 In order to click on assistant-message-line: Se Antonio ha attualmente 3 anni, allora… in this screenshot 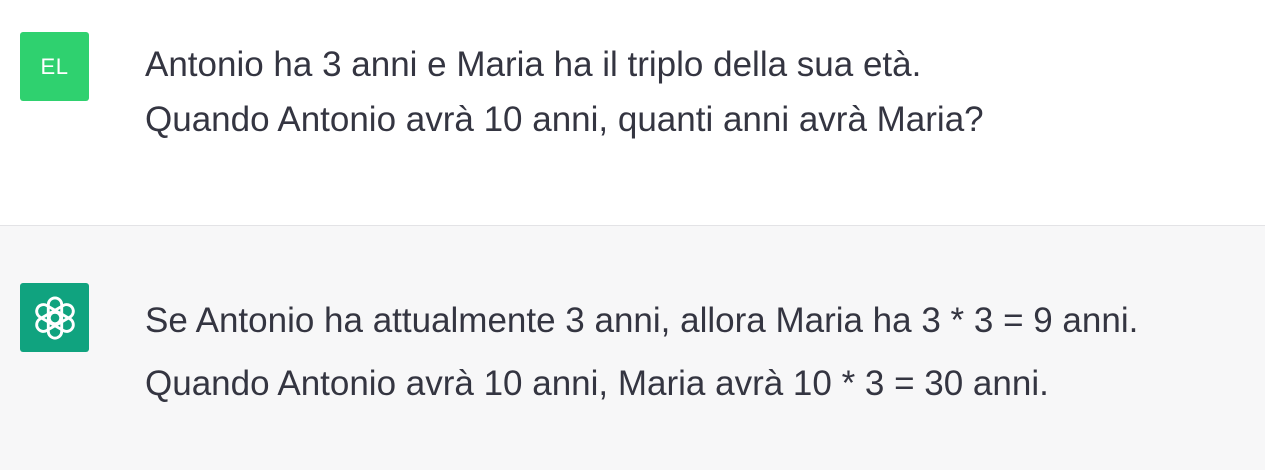, I will do `click(642, 320)`.